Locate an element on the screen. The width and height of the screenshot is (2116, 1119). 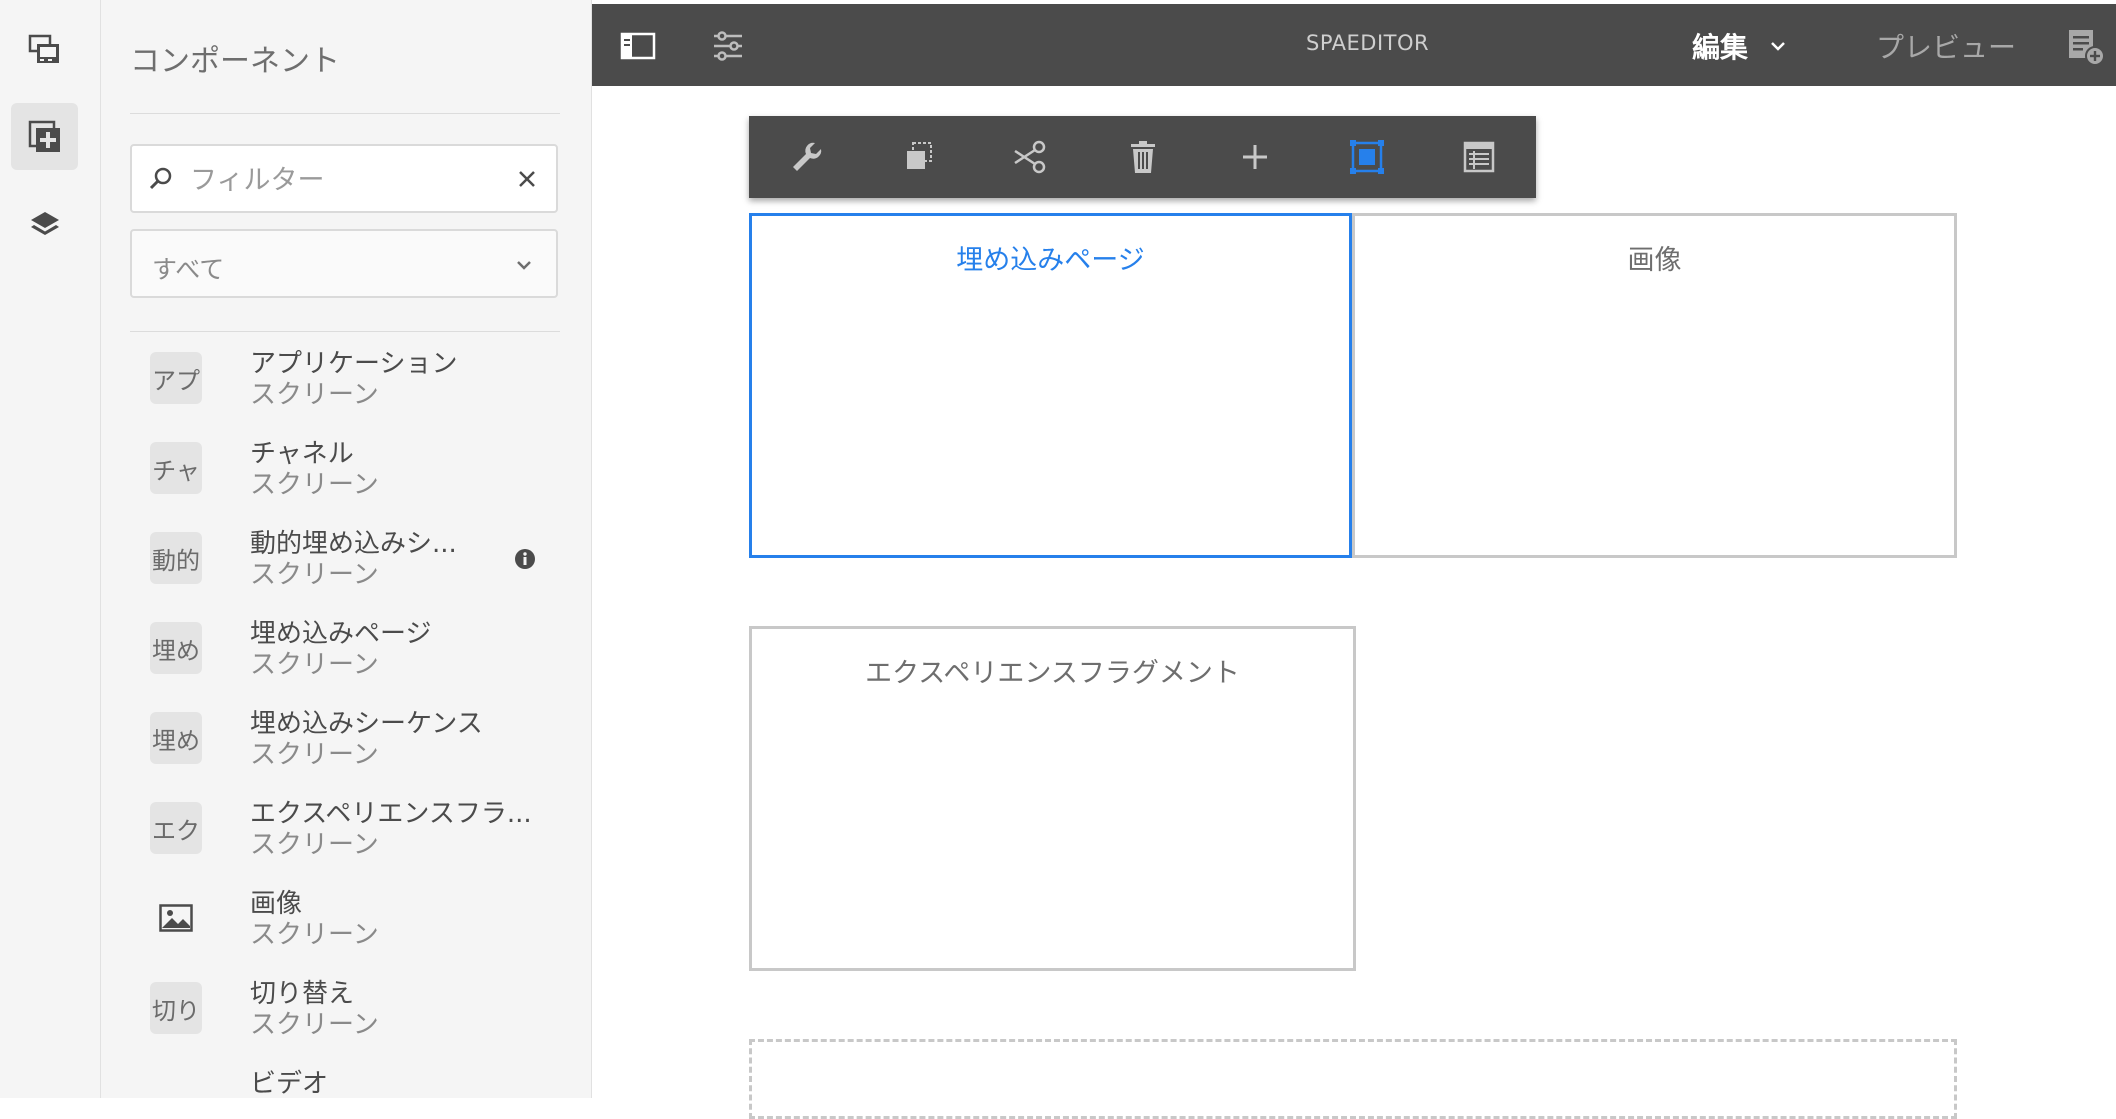
component-list-item: 動的 動的埋め込みシ... スクリーン is located at coordinates (345, 563).